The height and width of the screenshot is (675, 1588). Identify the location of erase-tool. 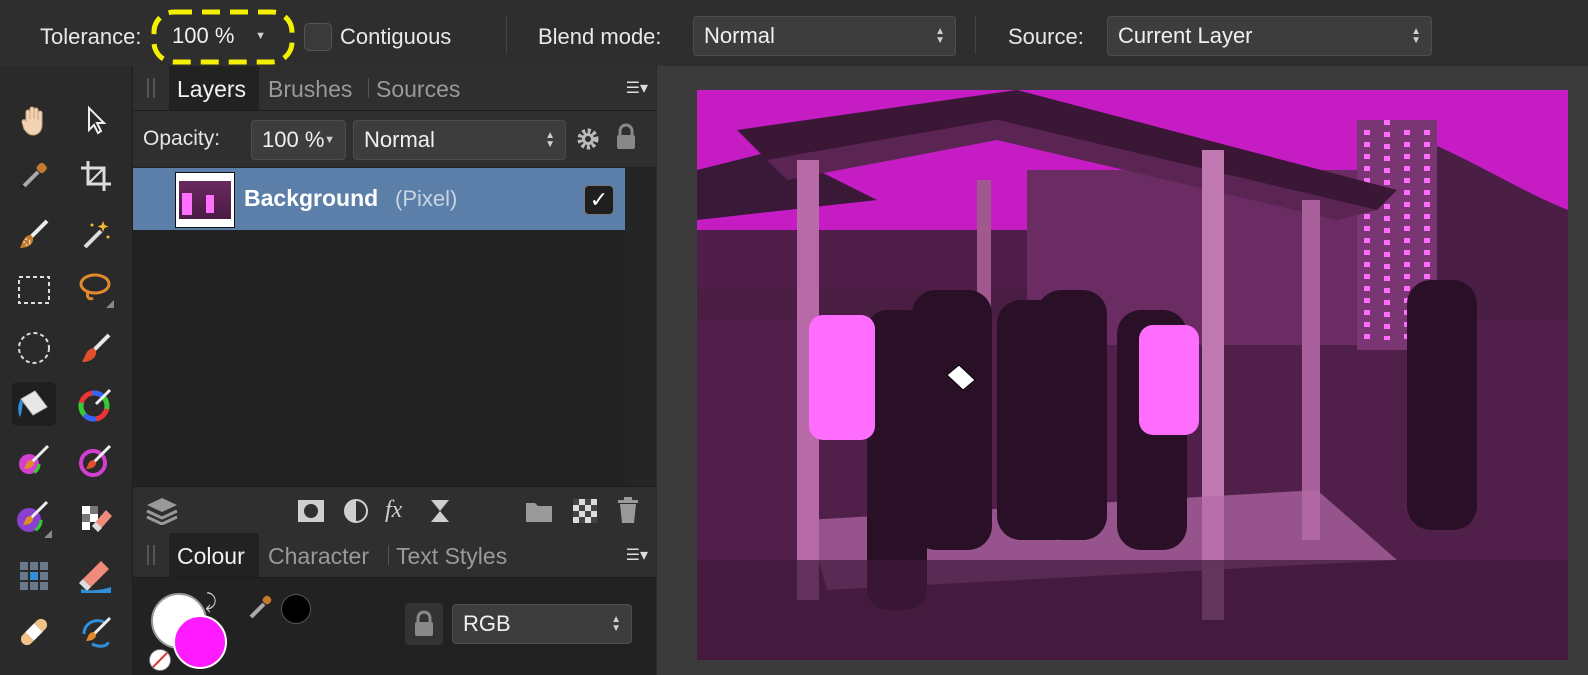
(96, 518).